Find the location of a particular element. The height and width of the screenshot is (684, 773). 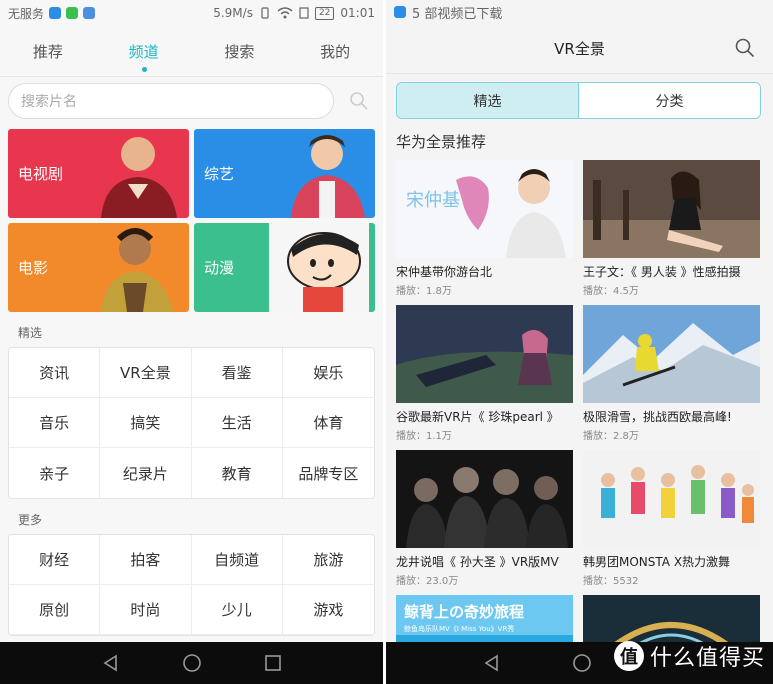

movie-poster-image is located at coordinates (137, 270).